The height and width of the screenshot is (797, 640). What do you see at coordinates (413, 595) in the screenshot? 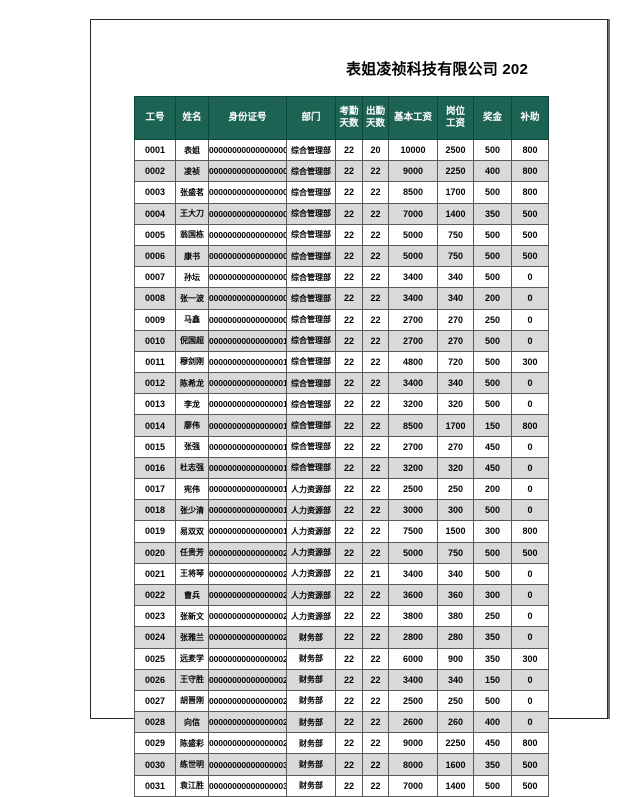
I see `cell-base-salary: 3600` at bounding box center [413, 595].